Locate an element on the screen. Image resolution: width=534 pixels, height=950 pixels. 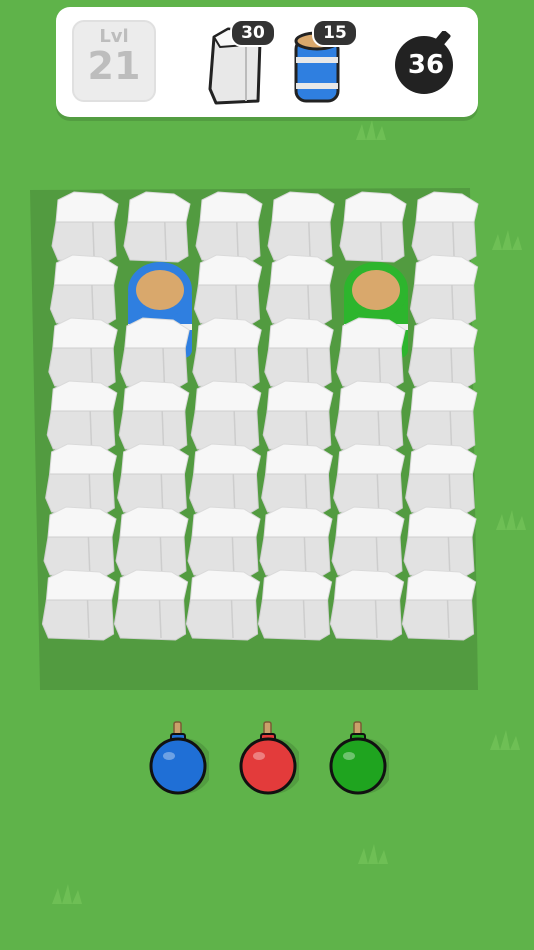
bomb-green-icon is located at coordinates (361, 758).